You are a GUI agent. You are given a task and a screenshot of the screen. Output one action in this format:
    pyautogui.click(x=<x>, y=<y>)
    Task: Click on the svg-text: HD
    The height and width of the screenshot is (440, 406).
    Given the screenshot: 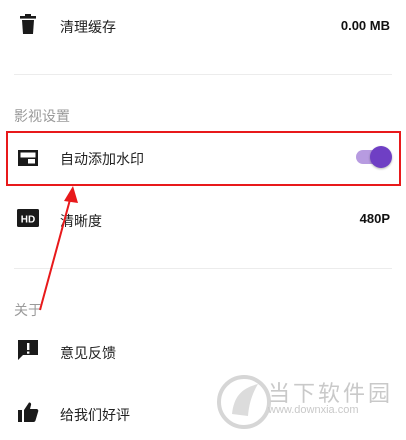 What is the action you would take?
    pyautogui.click(x=28, y=220)
    